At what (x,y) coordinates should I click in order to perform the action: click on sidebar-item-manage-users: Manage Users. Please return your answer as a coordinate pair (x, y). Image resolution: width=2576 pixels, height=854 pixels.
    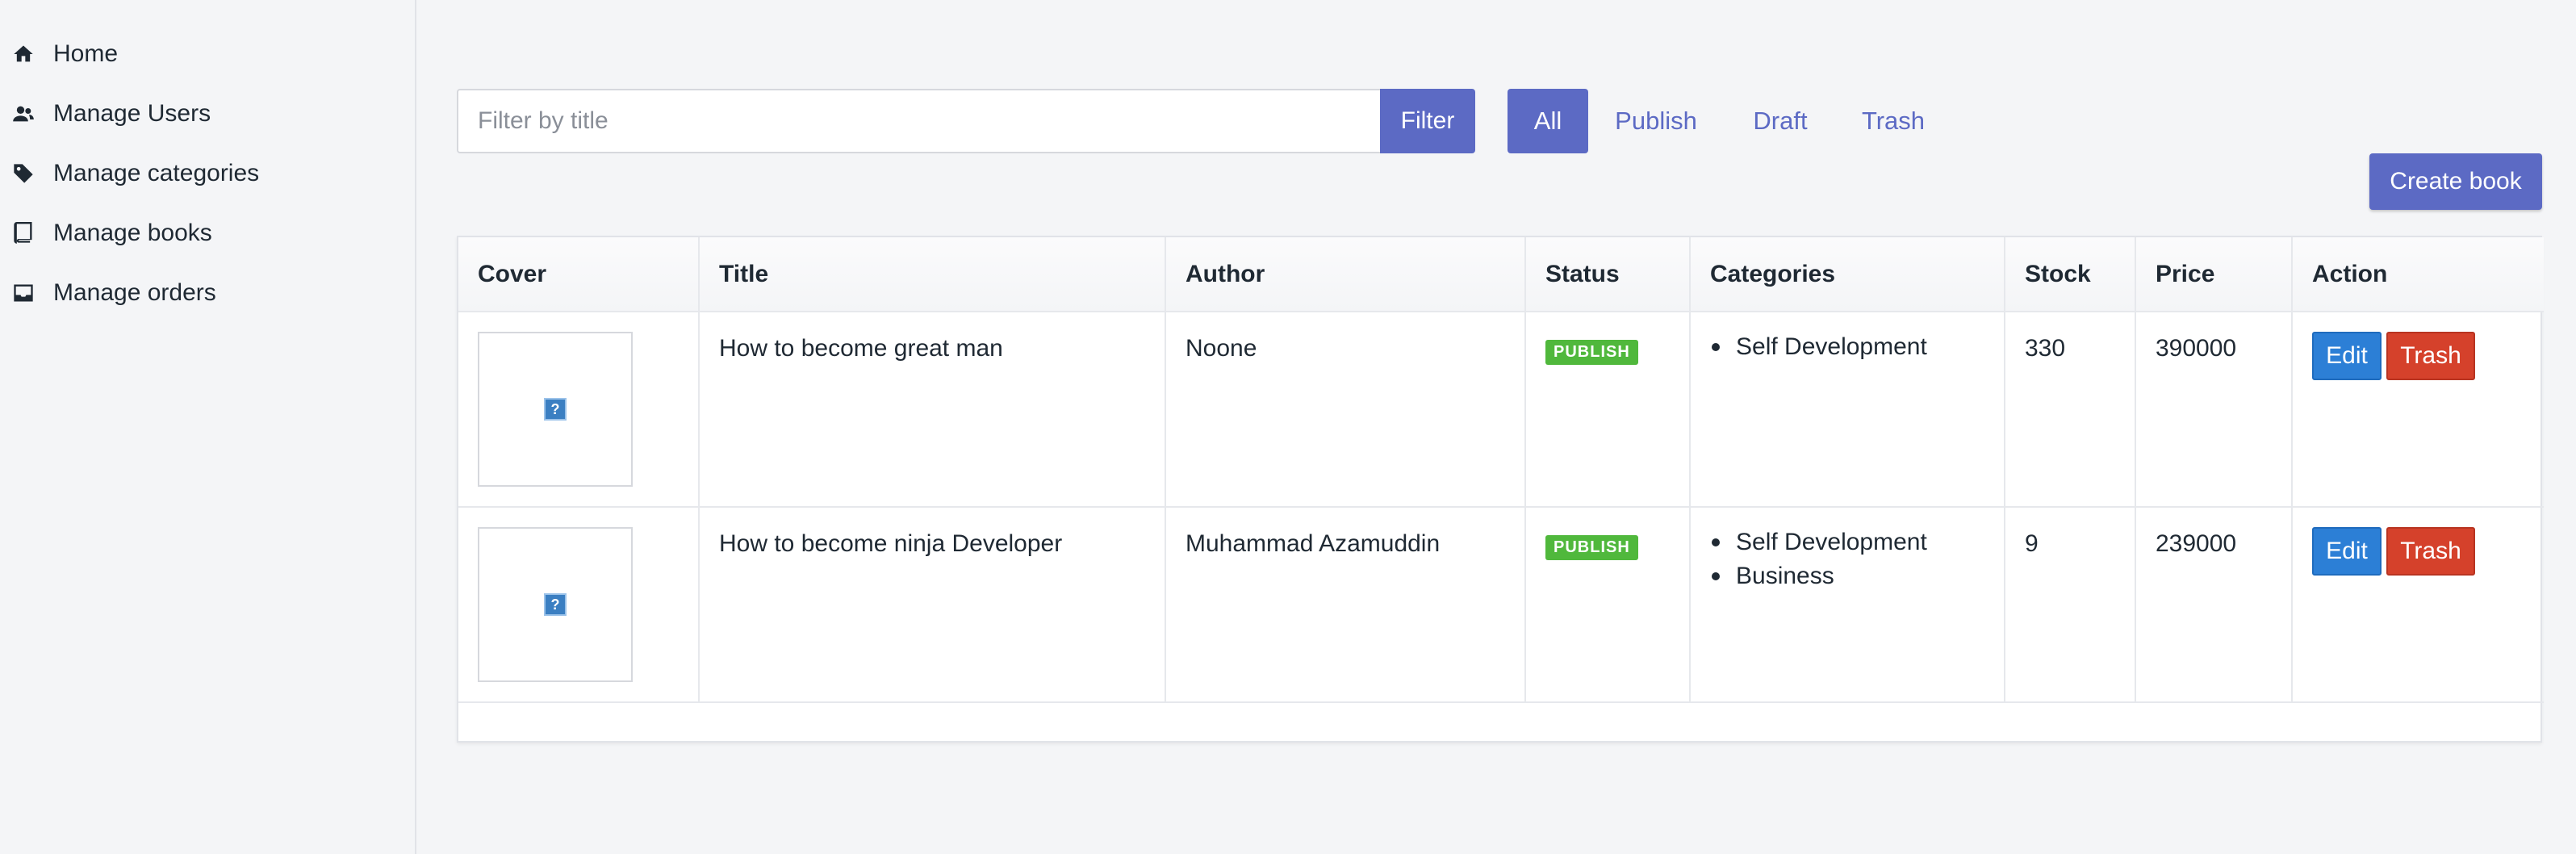
    Looking at the image, I should click on (207, 114).